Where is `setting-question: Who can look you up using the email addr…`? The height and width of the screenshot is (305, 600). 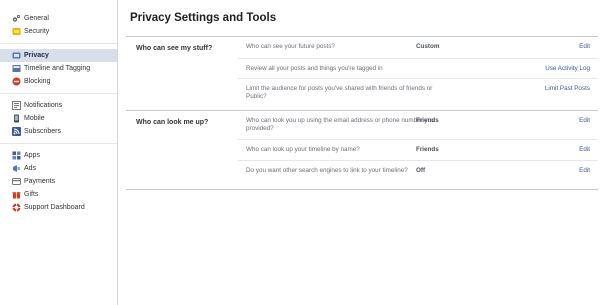 setting-question: Who can look you up using the email addr… is located at coordinates (340, 124).